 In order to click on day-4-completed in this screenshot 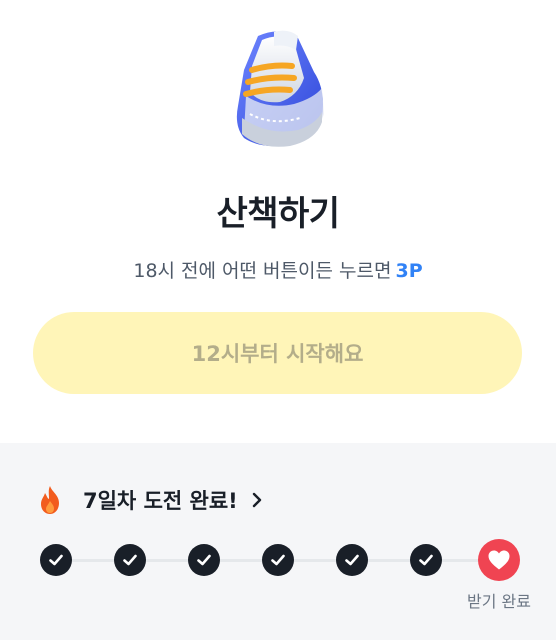, I will do `click(278, 560)`.